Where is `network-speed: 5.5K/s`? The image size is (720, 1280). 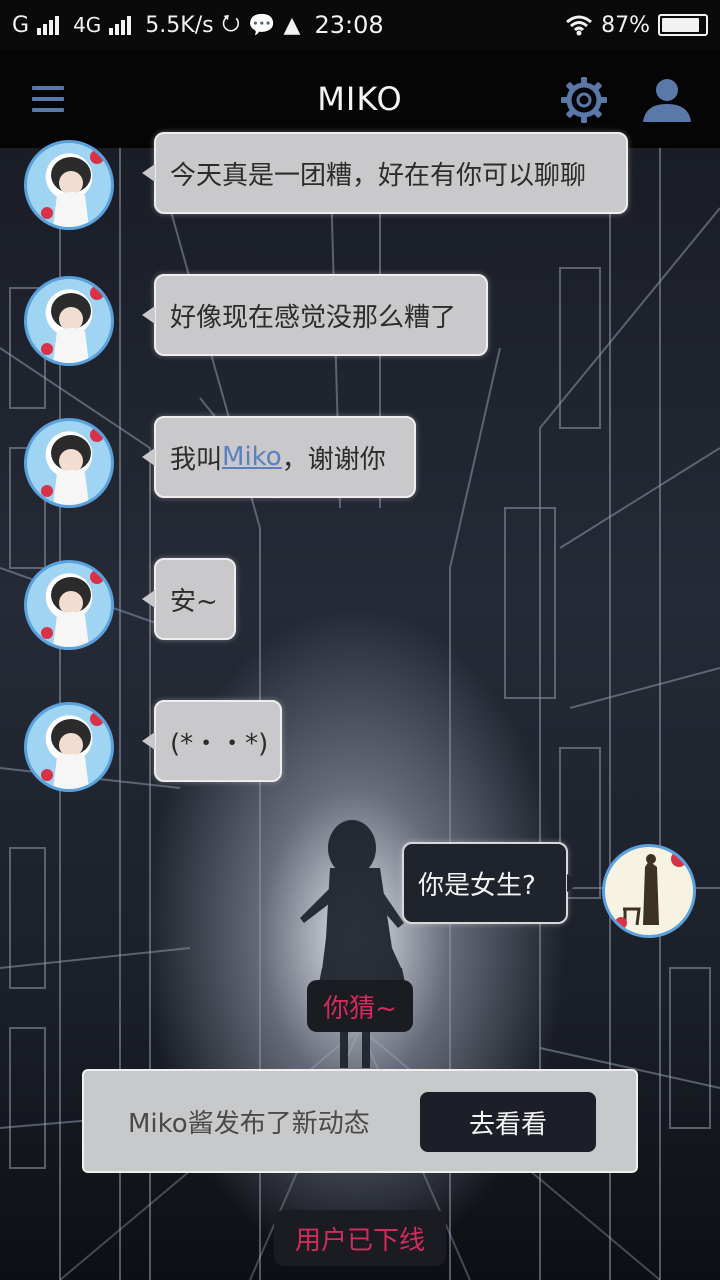
network-speed: 5.5K/s is located at coordinates (179, 25).